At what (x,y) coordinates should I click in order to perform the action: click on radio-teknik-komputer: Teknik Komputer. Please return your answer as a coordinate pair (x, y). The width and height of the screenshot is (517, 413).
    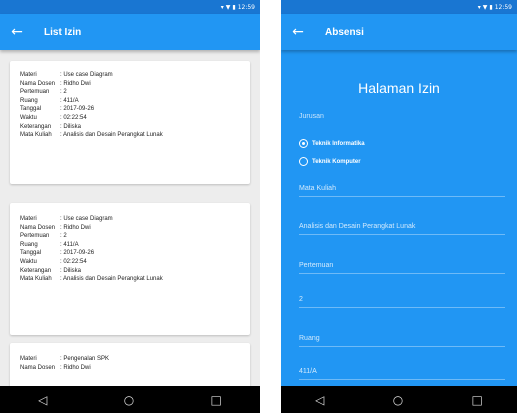
    Looking at the image, I should click on (330, 161).